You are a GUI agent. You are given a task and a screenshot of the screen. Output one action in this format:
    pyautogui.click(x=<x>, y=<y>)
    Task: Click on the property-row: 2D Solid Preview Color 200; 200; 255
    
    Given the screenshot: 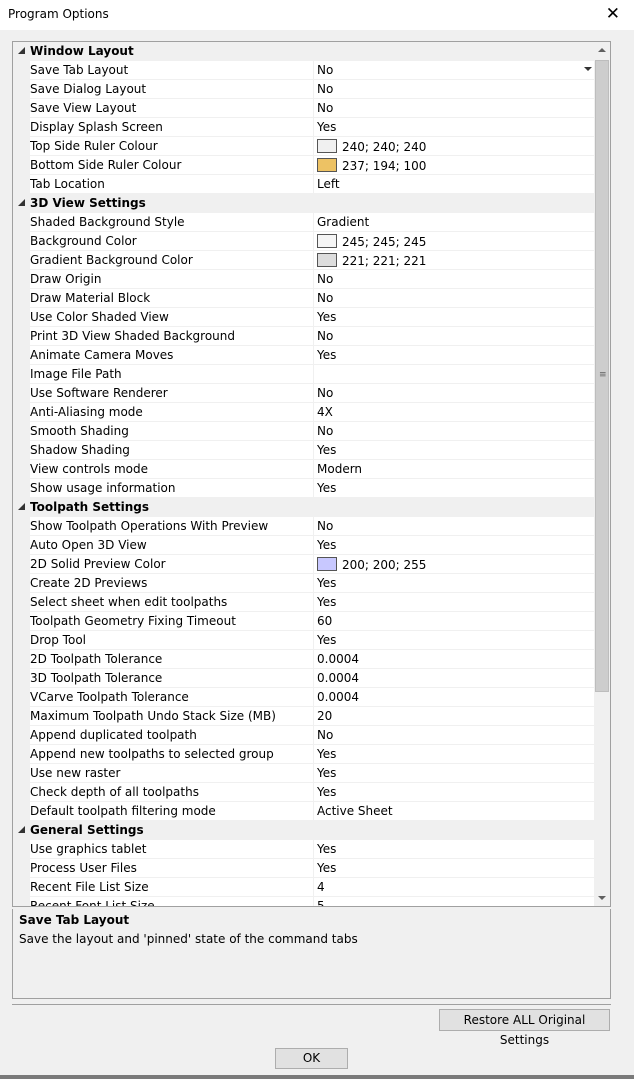 What is the action you would take?
    pyautogui.click(x=303, y=564)
    